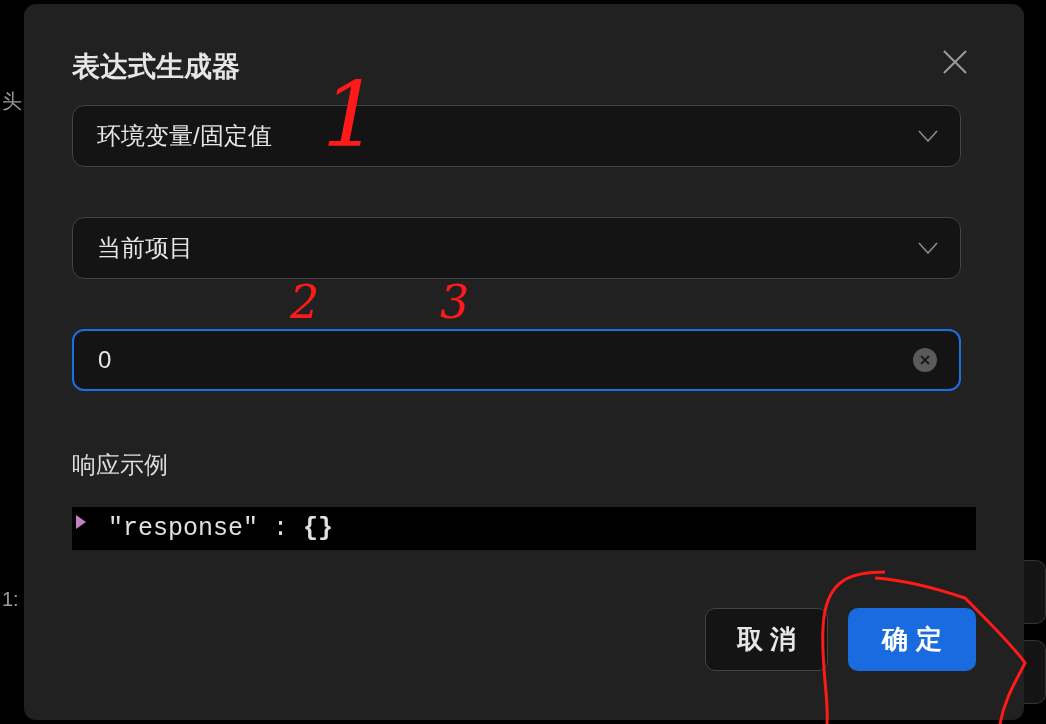 The image size is (1046, 724). Describe the element at coordinates (156, 67) in the screenshot. I see `dialog-title: 表达式生成器` at that location.